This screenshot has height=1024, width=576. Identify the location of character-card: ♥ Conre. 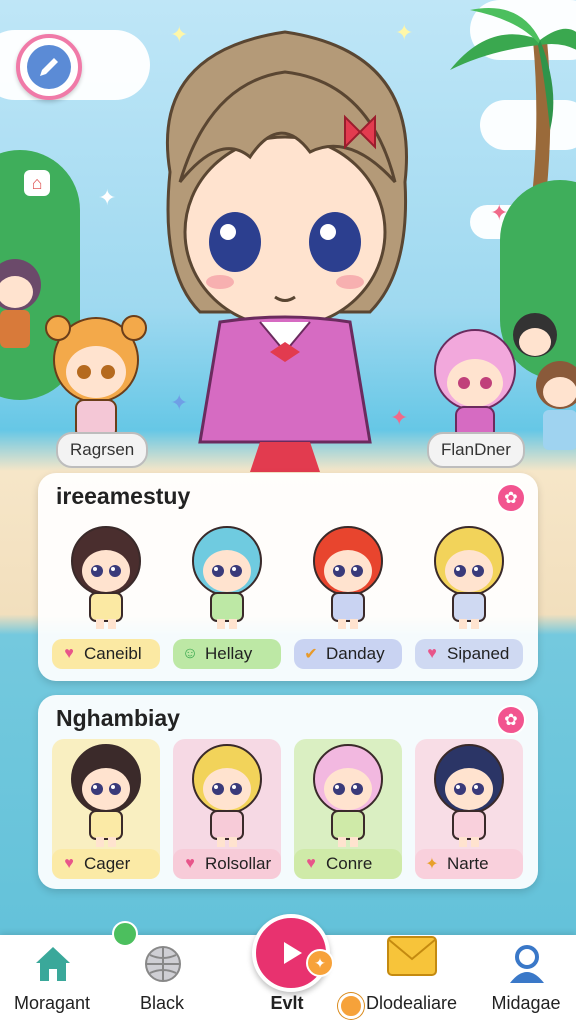
(348, 810).